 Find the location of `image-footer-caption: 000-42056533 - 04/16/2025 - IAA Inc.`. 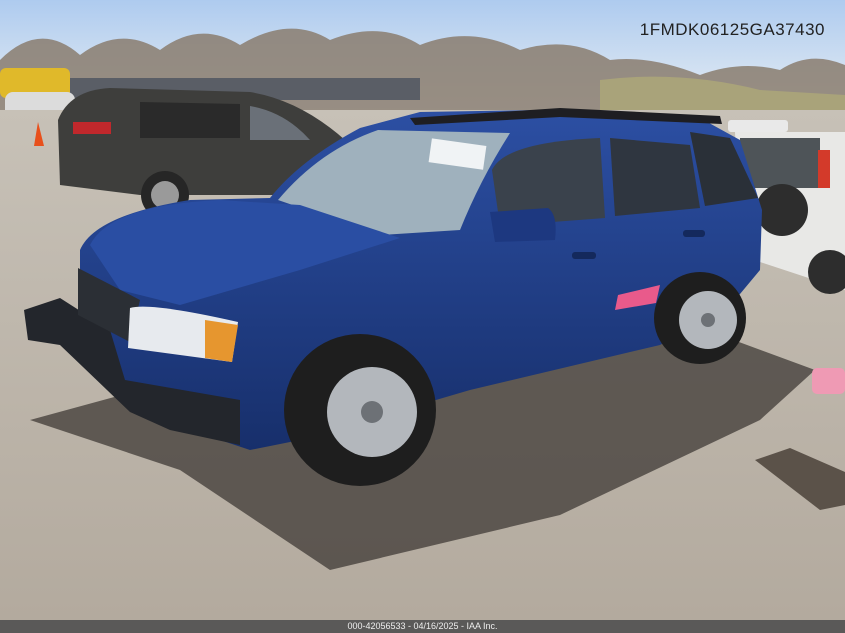

image-footer-caption: 000-42056533 - 04/16/2025 - IAA Inc. is located at coordinates (422, 626).